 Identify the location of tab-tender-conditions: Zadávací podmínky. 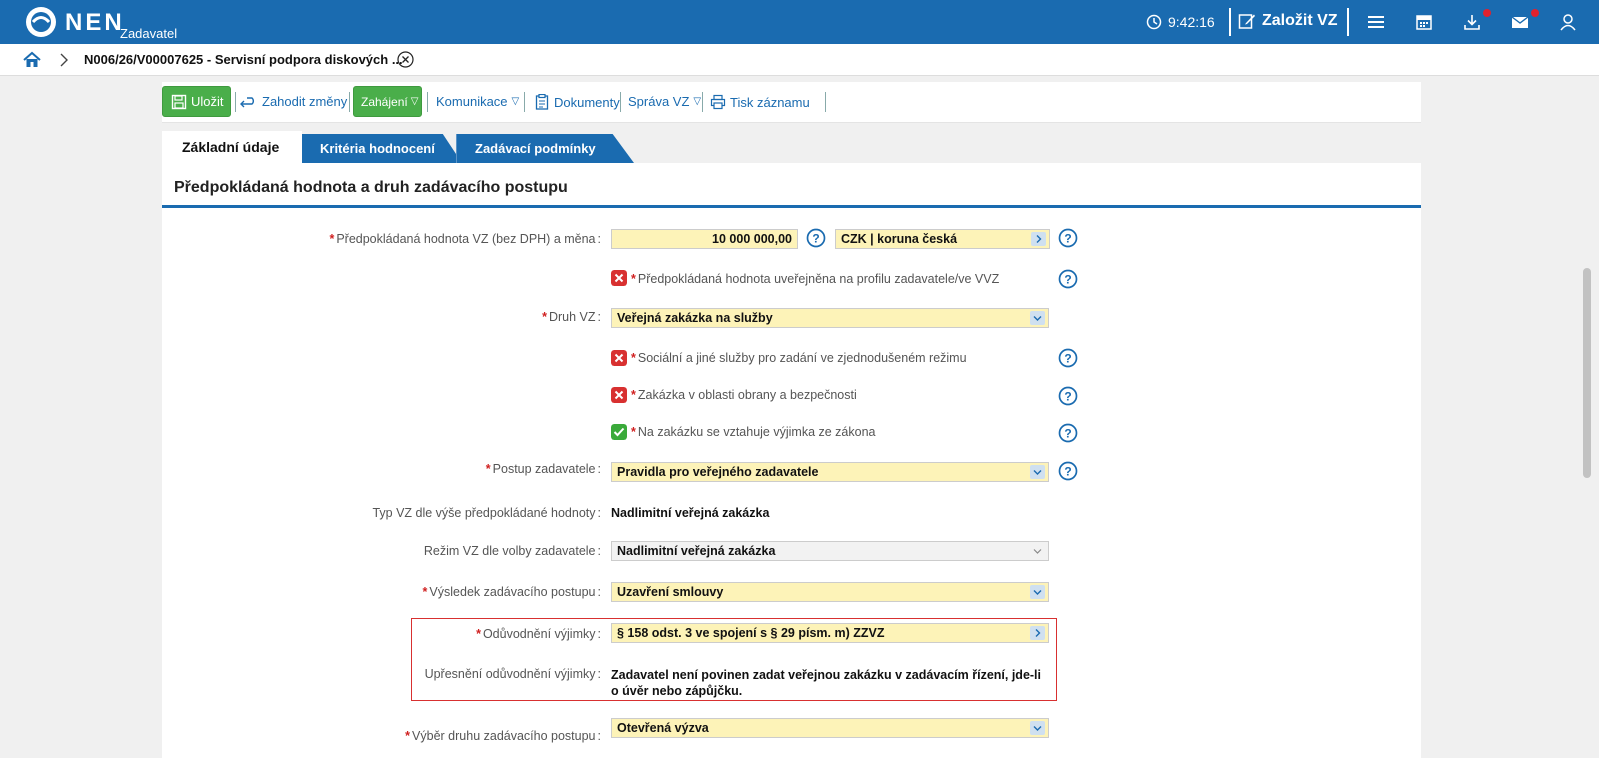
(545, 148).